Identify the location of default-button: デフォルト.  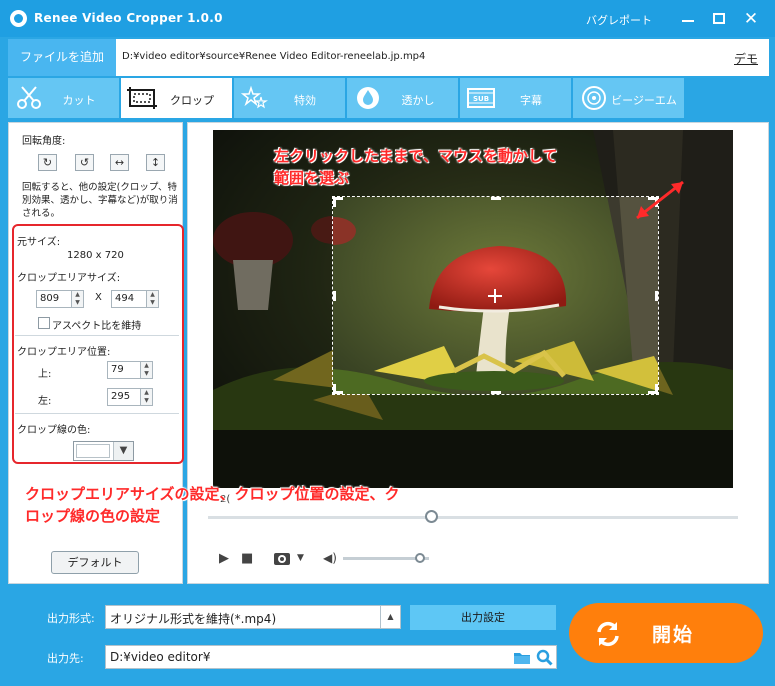
(95, 562).